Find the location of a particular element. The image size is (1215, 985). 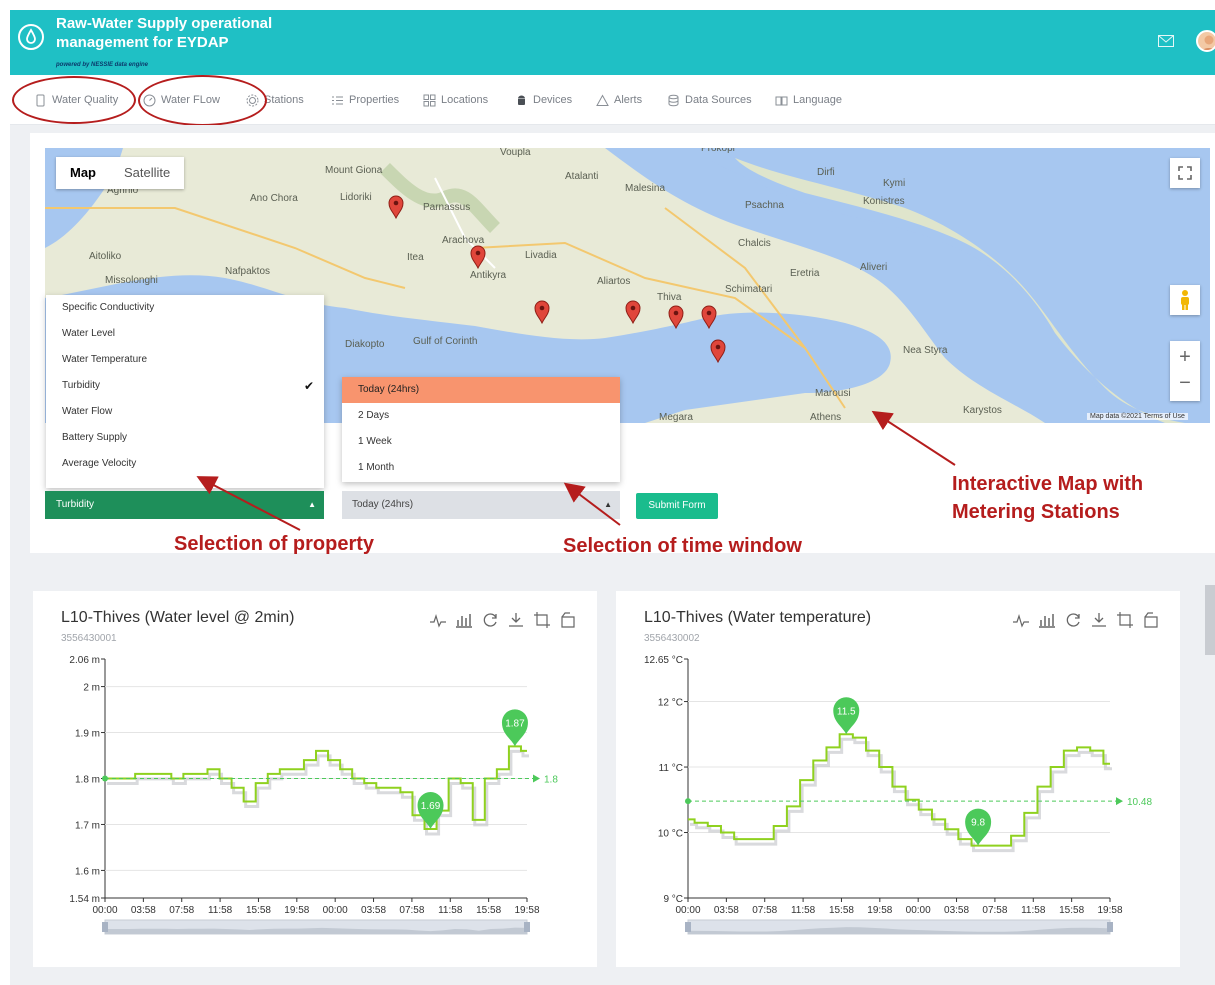

max-label: 11.5 is located at coordinates (846, 711).